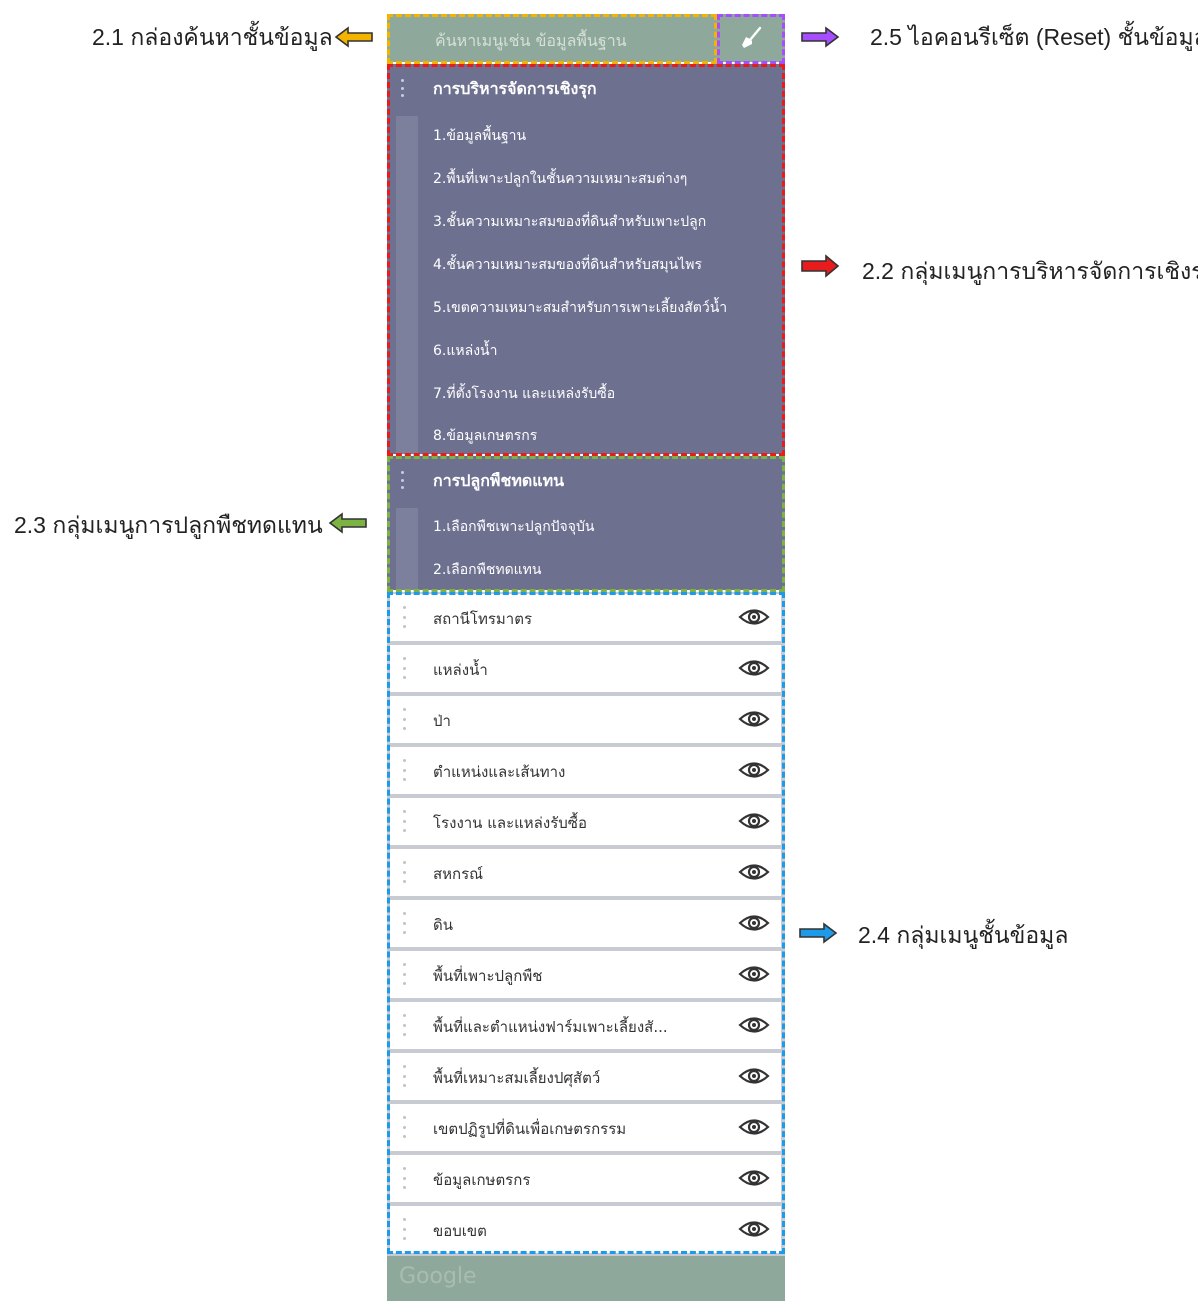 The width and height of the screenshot is (1198, 1301). Describe the element at coordinates (443, 925) in the screenshot. I see `layer-label: ดิน` at that location.